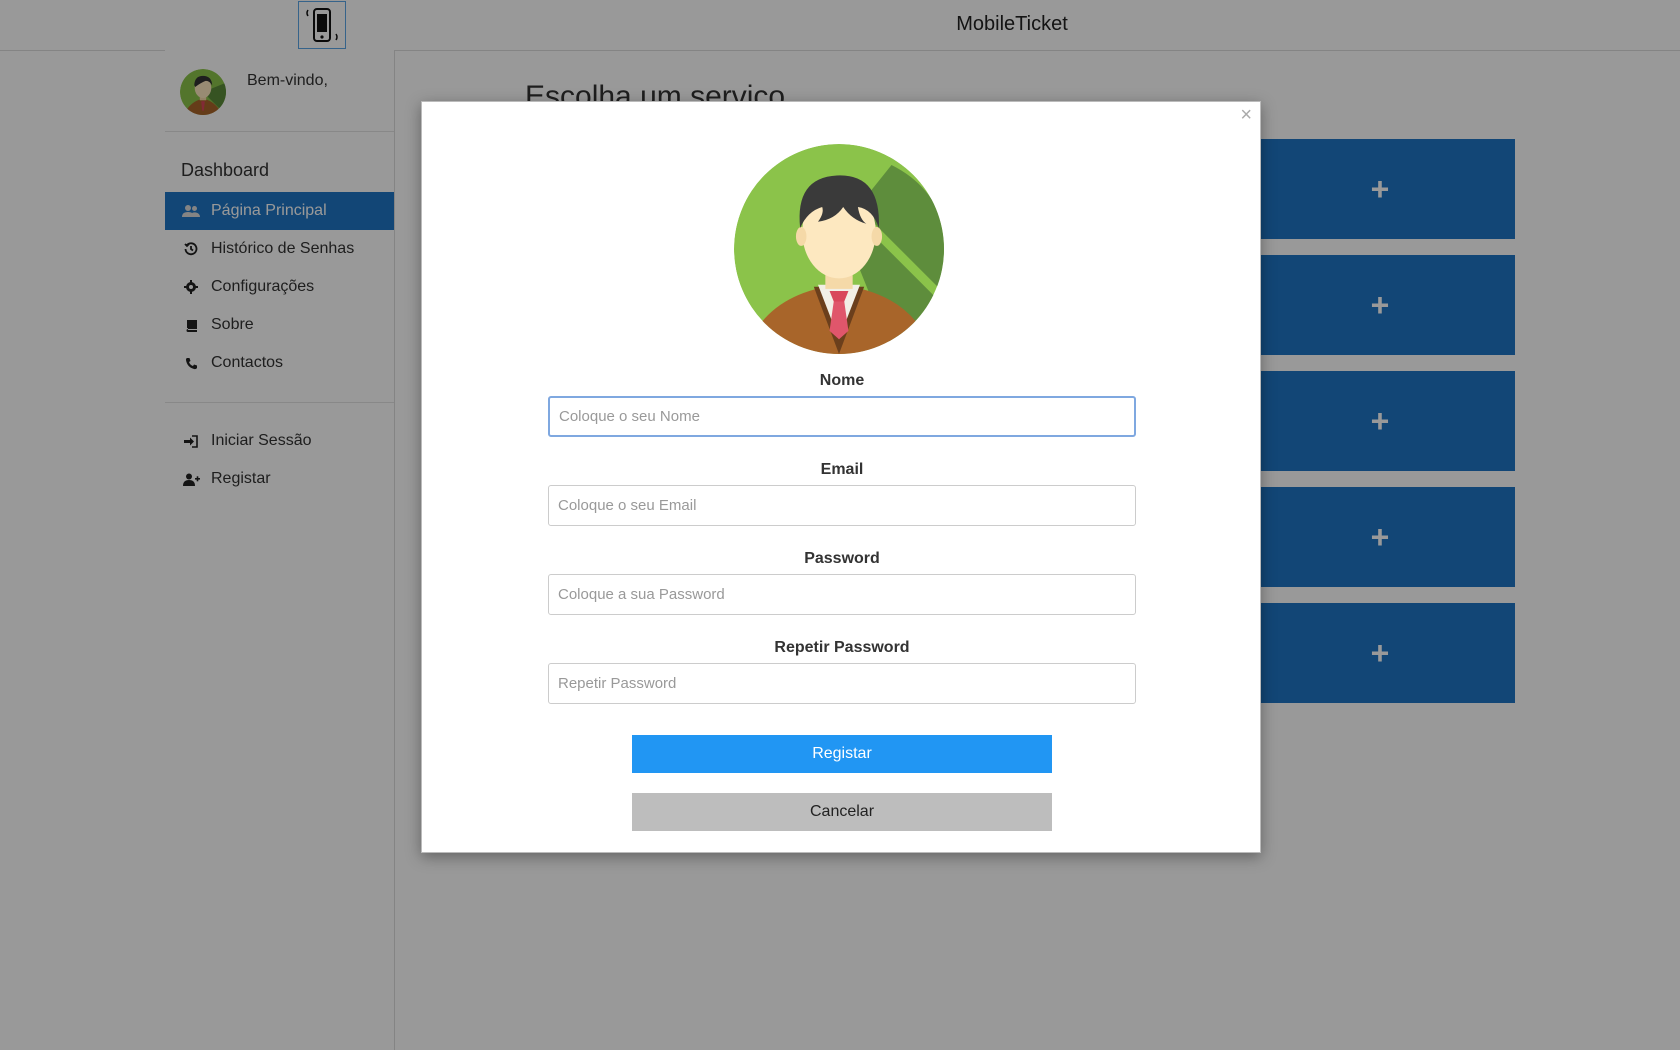 The width and height of the screenshot is (1680, 1050). What do you see at coordinates (839, 249) in the screenshot?
I see `user-avatar-image` at bounding box center [839, 249].